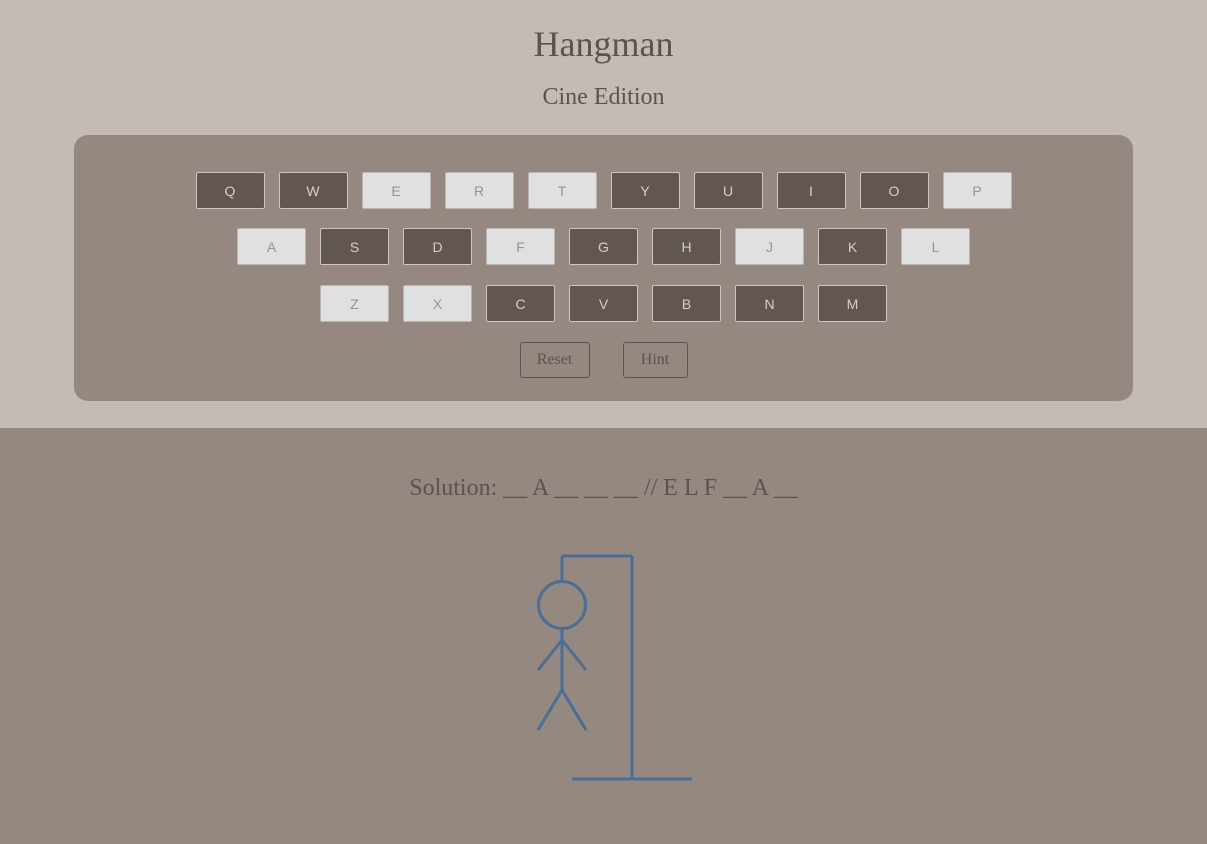  I want to click on key-x: X, so click(437, 303).